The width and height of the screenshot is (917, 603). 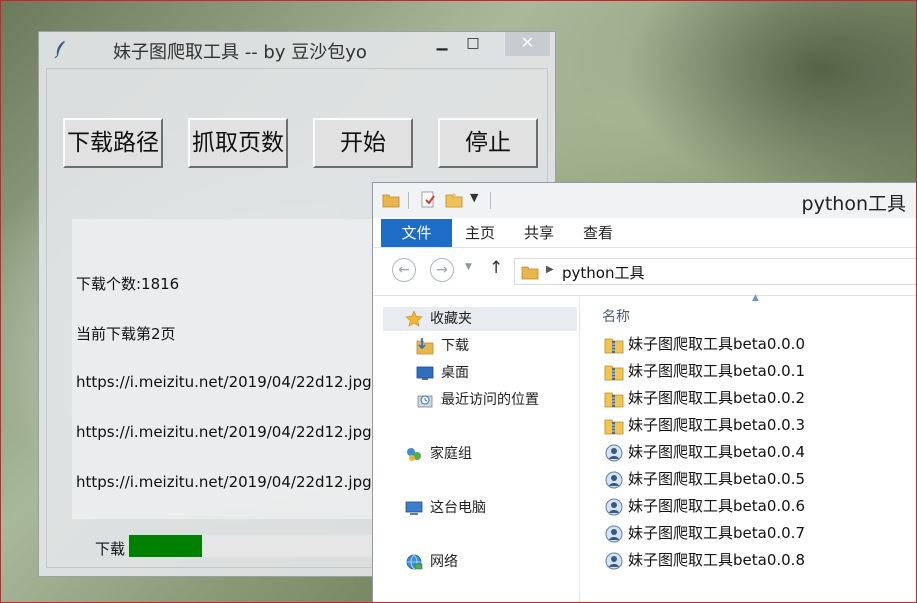 What do you see at coordinates (468, 267) in the screenshot?
I see `recent-locations-icon: ▼` at bounding box center [468, 267].